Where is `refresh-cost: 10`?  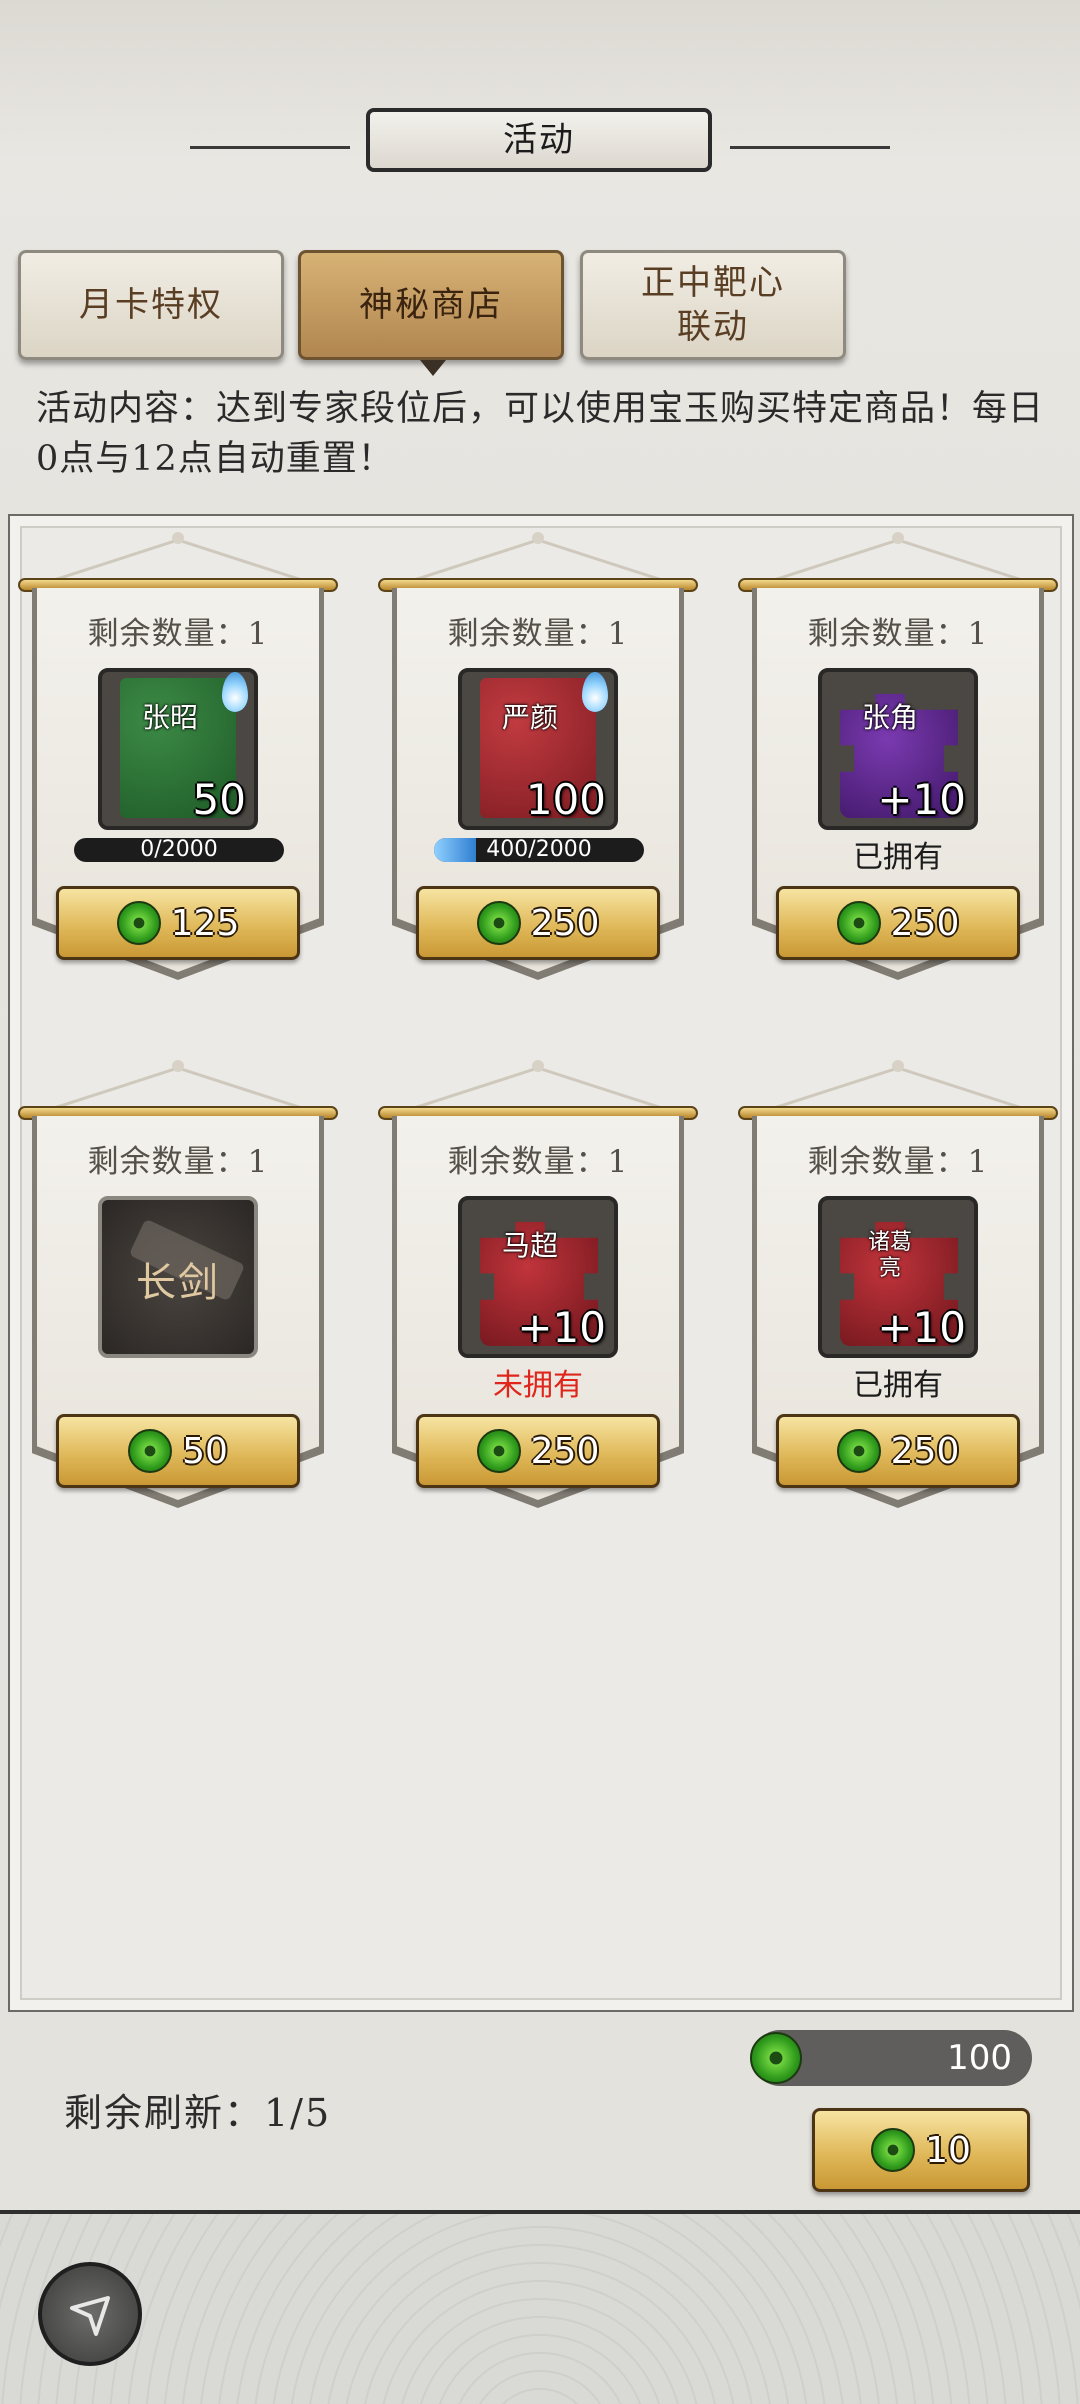
refresh-cost: 10 is located at coordinates (948, 2150).